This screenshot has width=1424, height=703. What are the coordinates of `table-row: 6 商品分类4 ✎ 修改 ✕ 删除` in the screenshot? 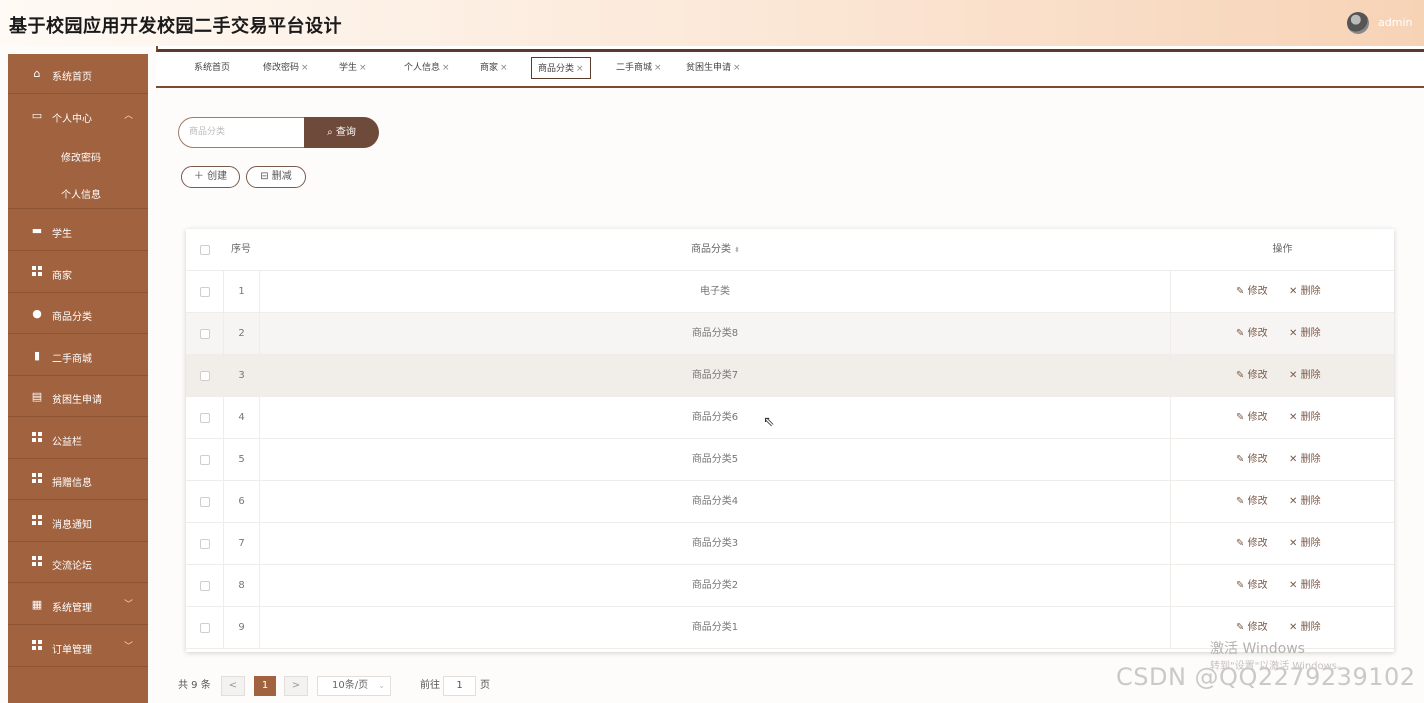 It's located at (790, 502).